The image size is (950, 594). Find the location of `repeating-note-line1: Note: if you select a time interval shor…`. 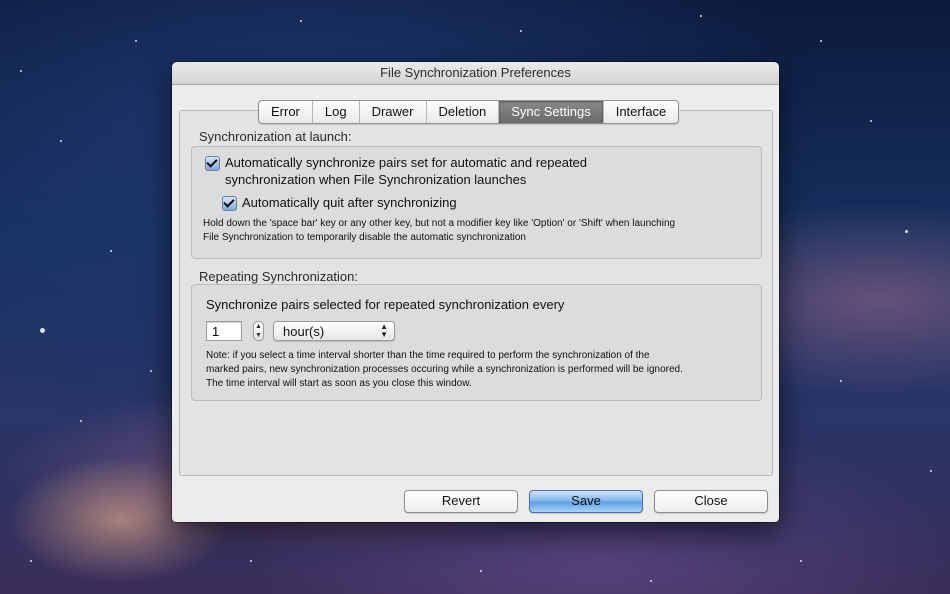

repeating-note-line1: Note: if you select a time interval shor… is located at coordinates (428, 355).